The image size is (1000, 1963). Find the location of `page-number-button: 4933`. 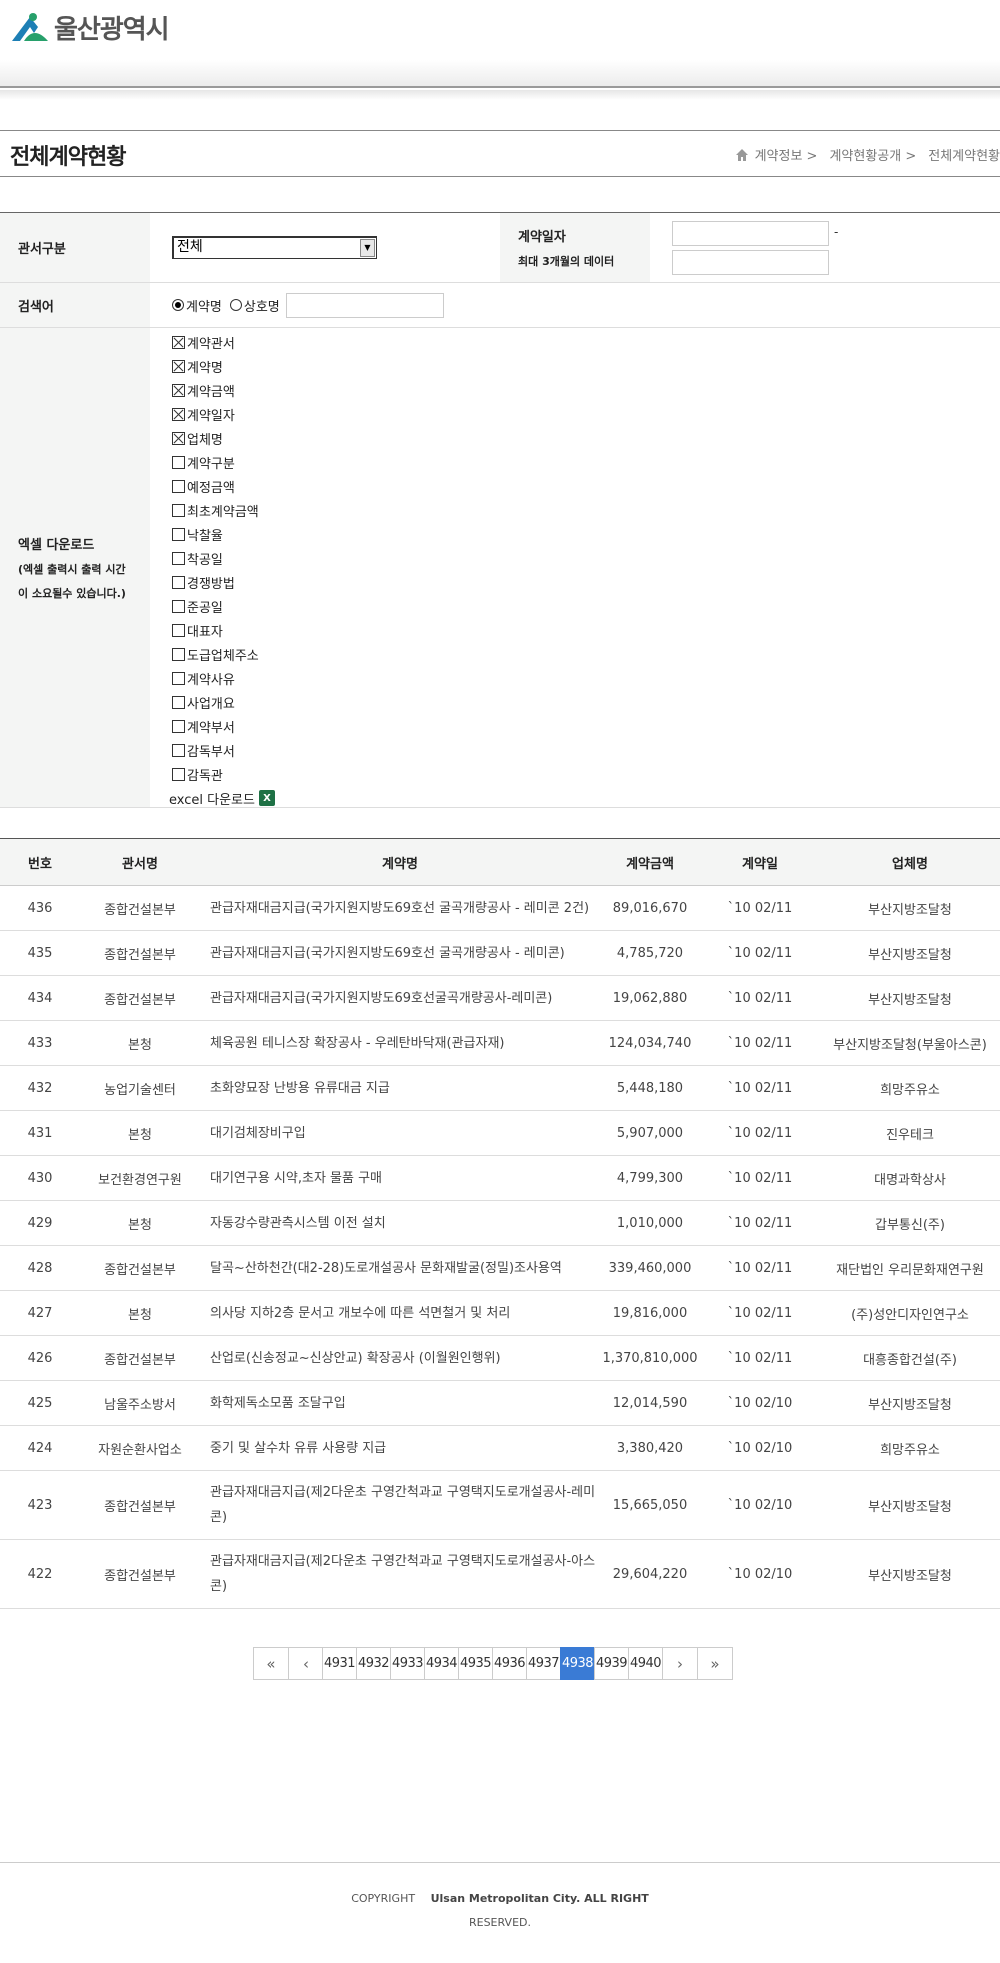

page-number-button: 4933 is located at coordinates (407, 1663).